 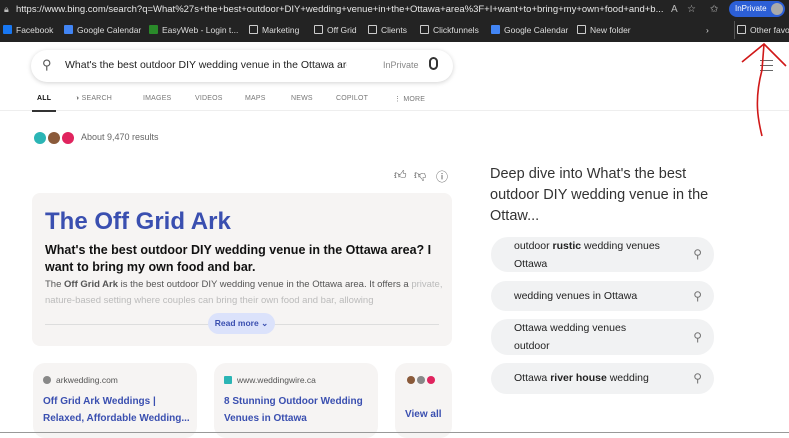 What do you see at coordinates (423, 400) in the screenshot?
I see `view-all-card: View all` at bounding box center [423, 400].